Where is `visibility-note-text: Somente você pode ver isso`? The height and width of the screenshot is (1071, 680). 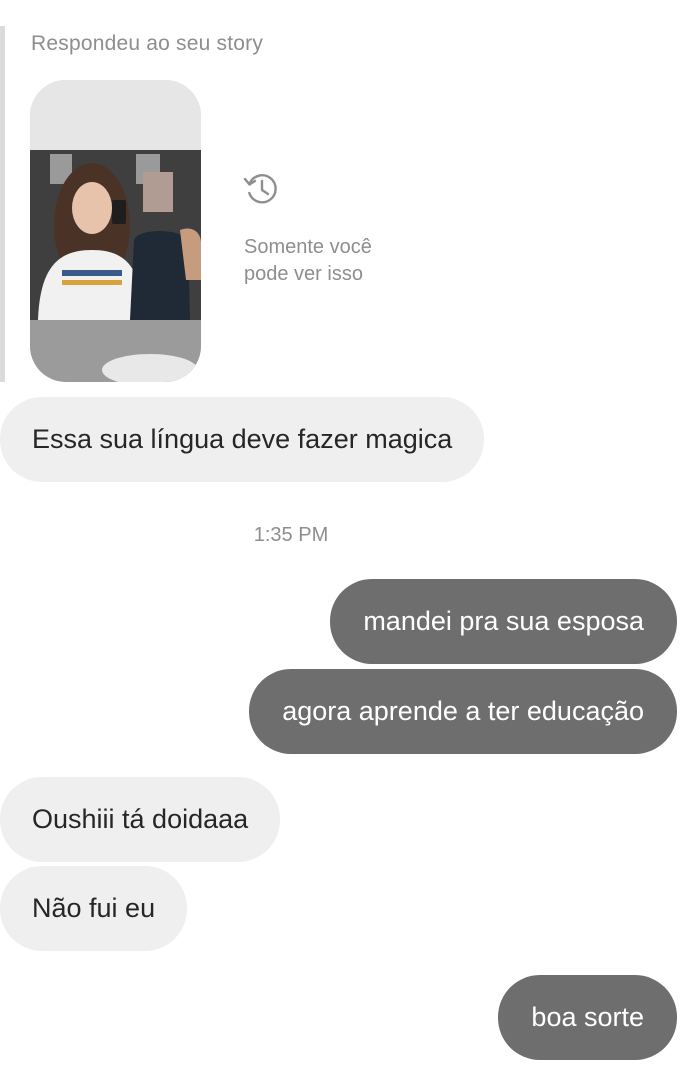 visibility-note-text: Somente você pode ver isso is located at coordinates (308, 260).